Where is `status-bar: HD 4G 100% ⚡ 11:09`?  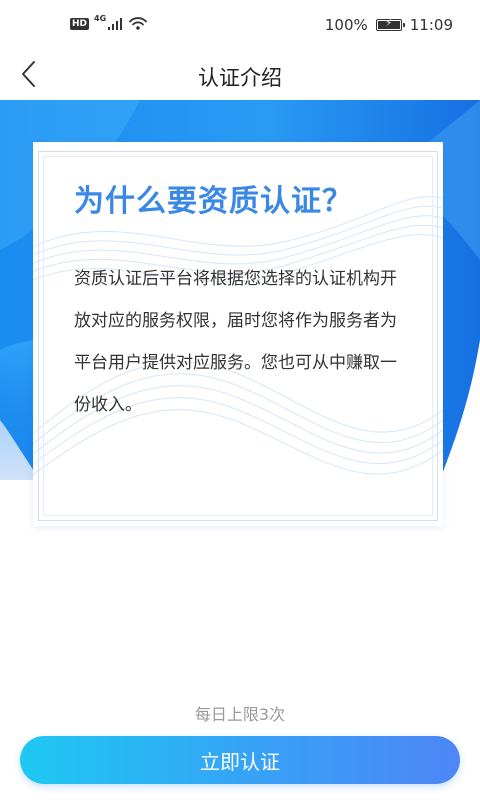
status-bar: HD 4G 100% ⚡ 11:09 is located at coordinates (240, 26).